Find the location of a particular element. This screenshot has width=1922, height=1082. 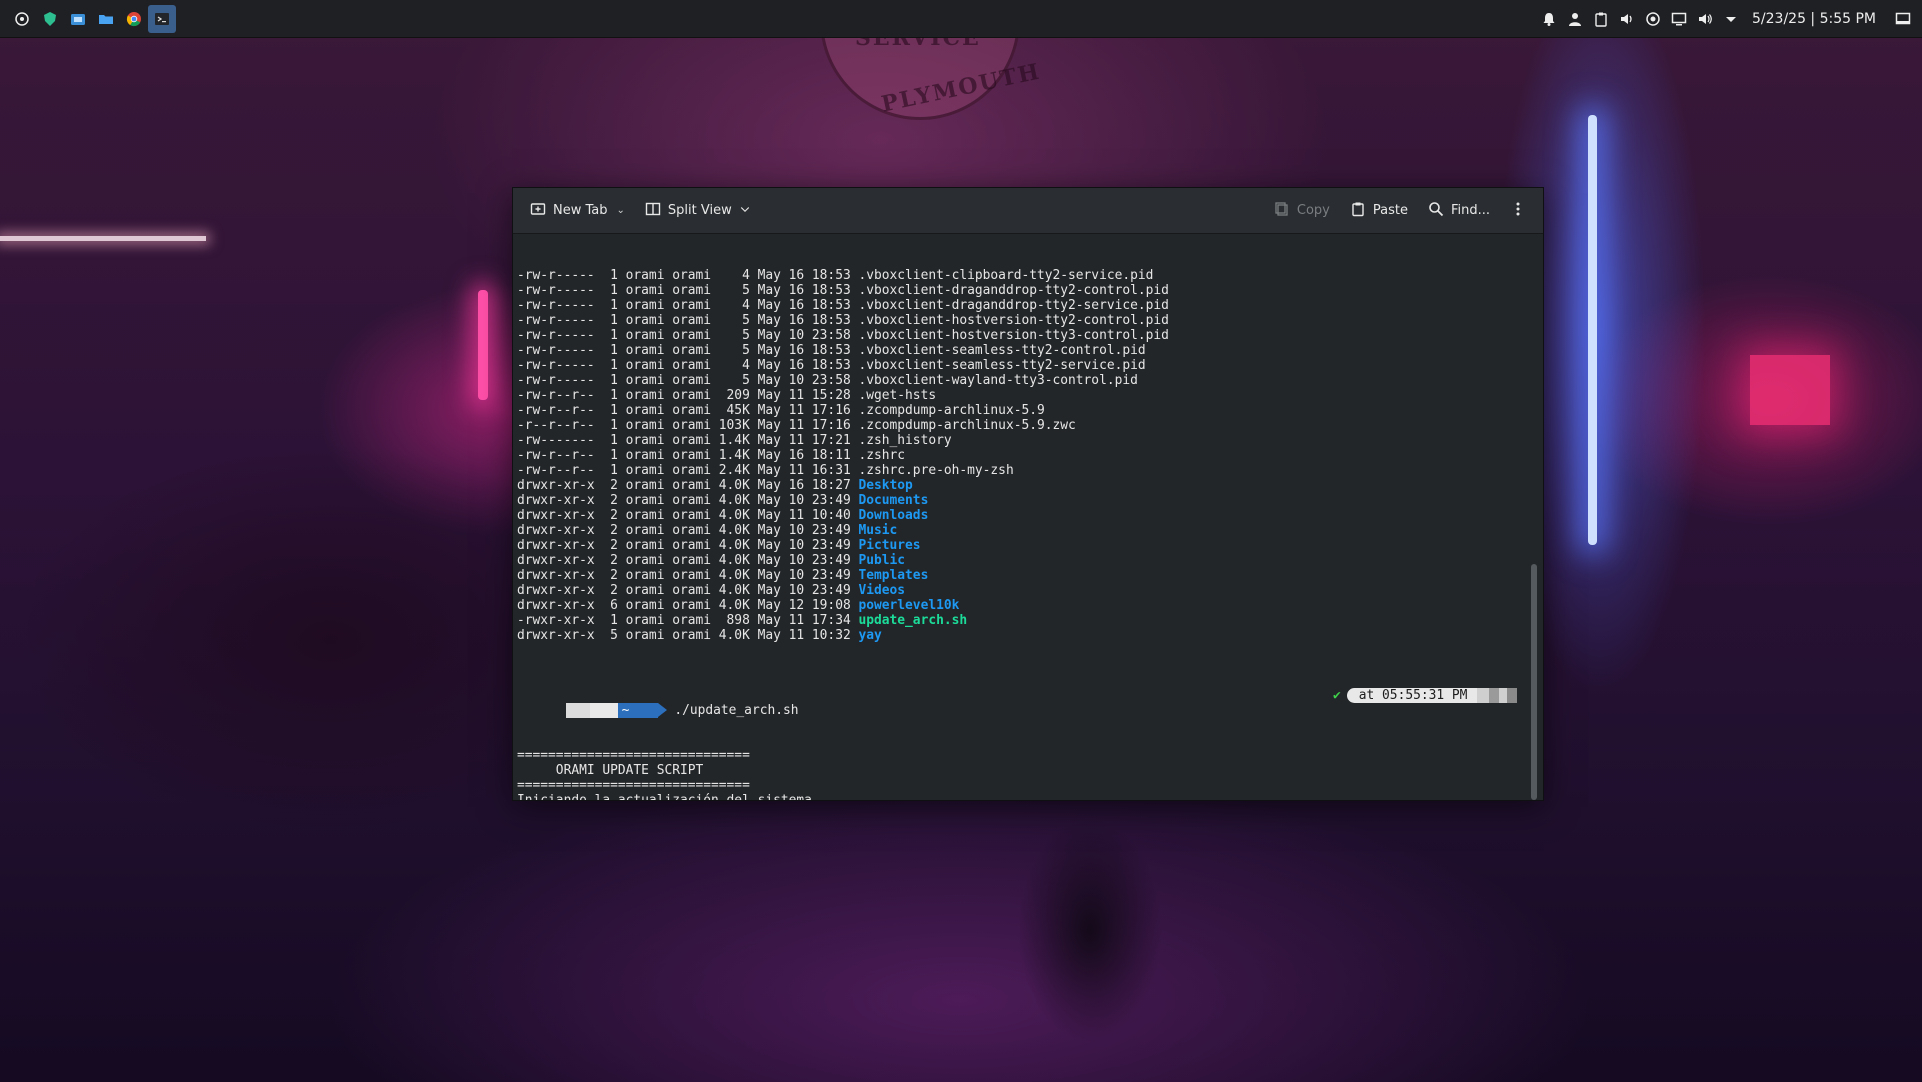

paste-label: Paste is located at coordinates (1390, 210).